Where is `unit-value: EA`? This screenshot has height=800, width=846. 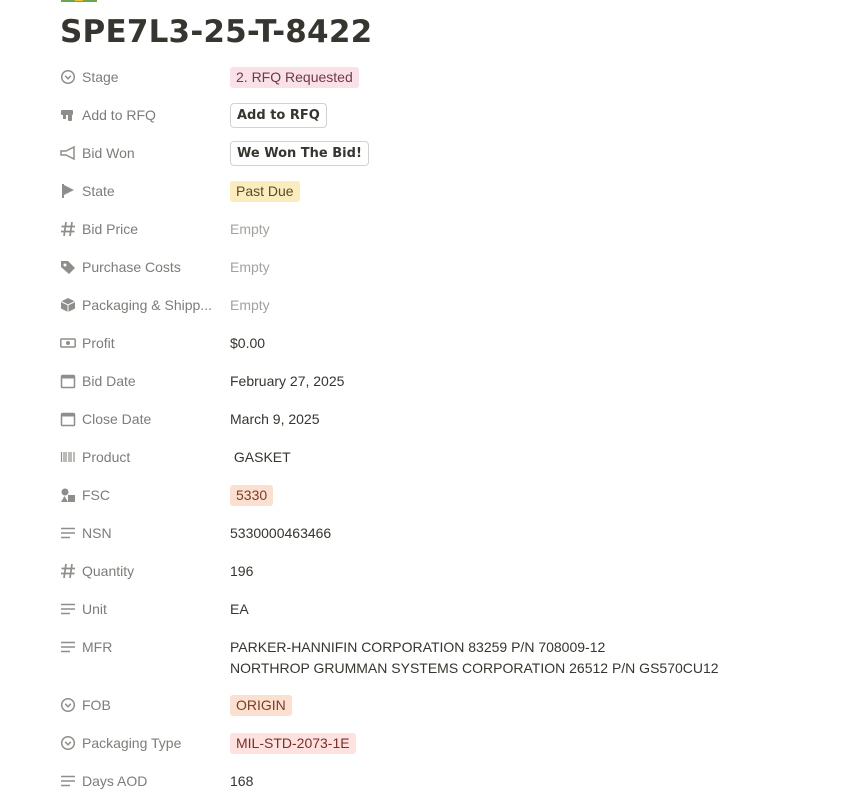 unit-value: EA is located at coordinates (239, 609).